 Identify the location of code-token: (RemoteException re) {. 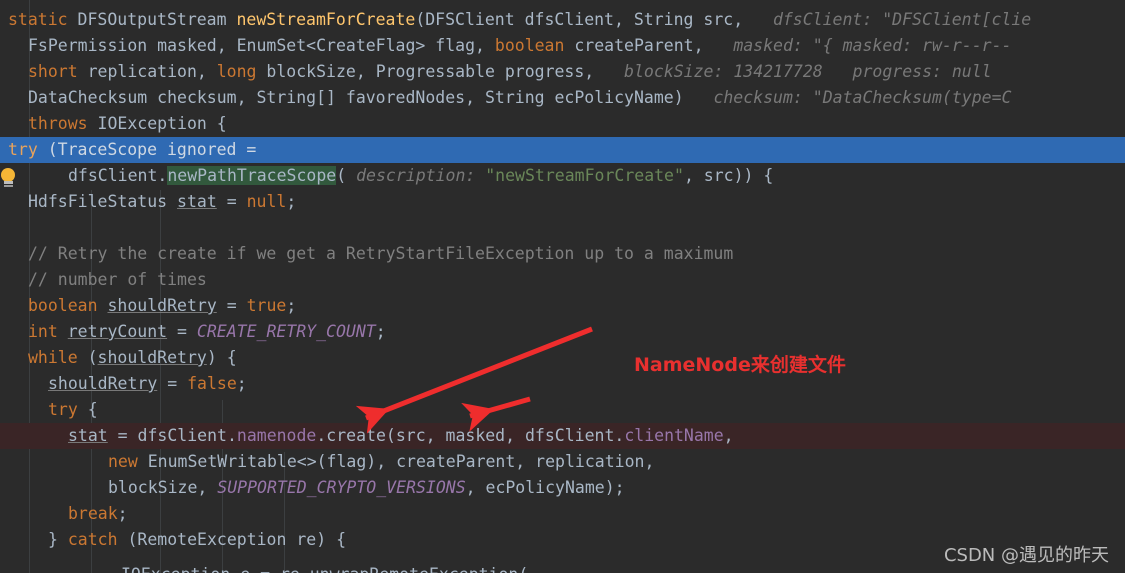
(237, 539).